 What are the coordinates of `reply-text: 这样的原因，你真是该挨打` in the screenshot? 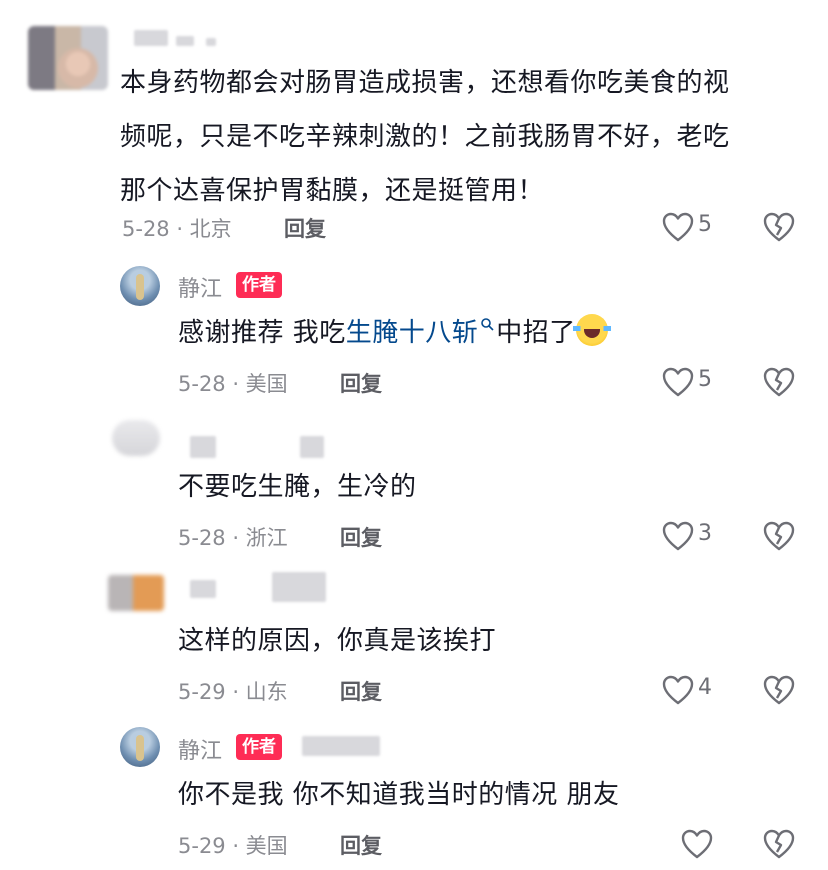 It's located at (337, 641).